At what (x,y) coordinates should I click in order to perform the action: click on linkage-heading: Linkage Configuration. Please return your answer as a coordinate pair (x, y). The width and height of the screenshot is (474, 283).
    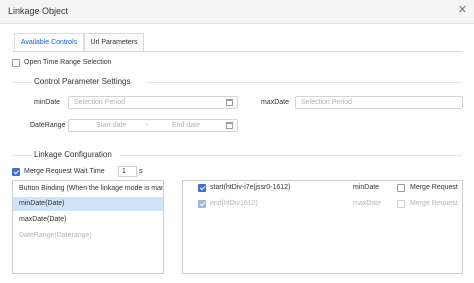
    Looking at the image, I should click on (73, 154).